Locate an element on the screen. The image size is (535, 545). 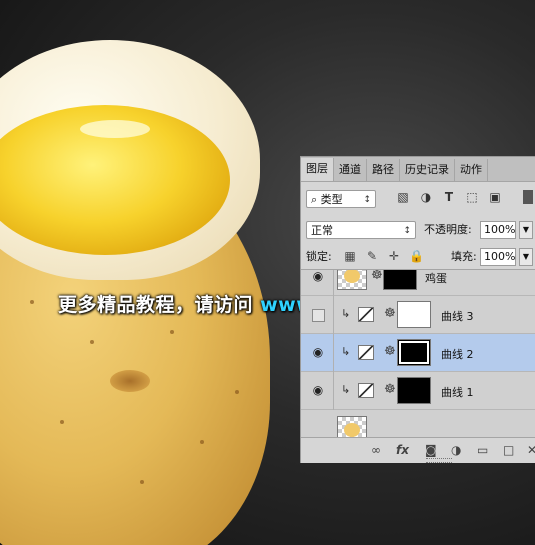
layer-row-curves-1: ◉ ↳ ☸ 曲线 1 is located at coordinates (418, 391).